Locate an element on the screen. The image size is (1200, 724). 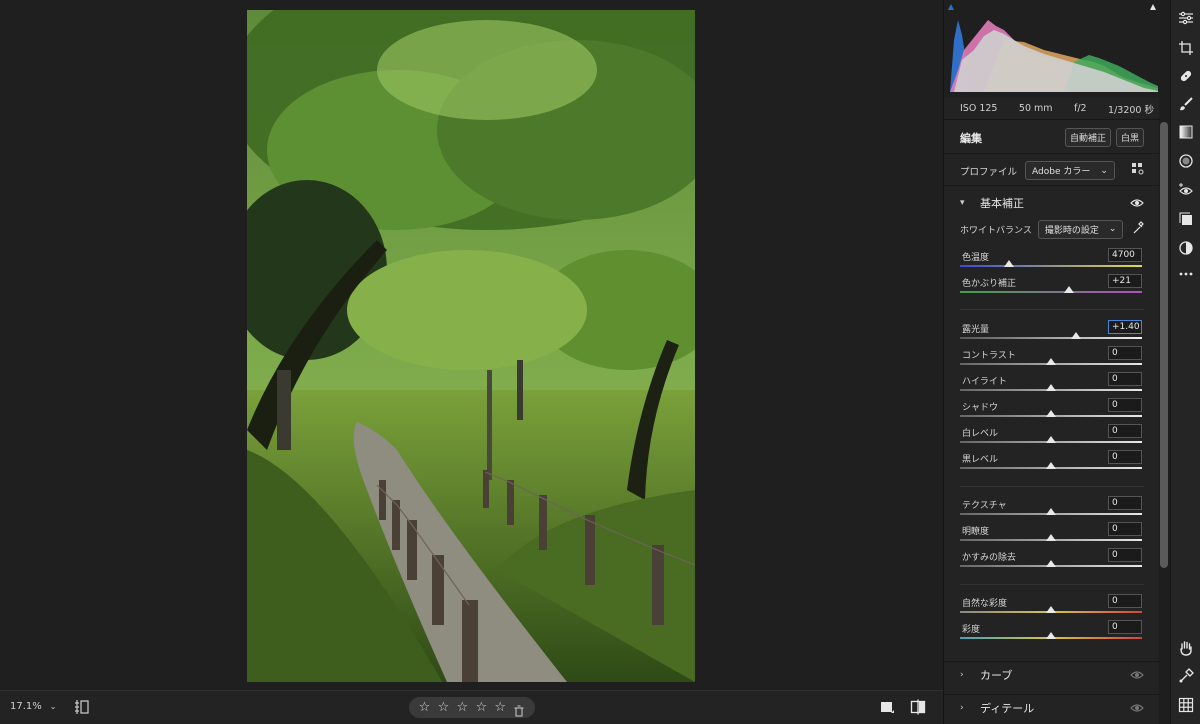
slider-exposure: 露光量 +1.40 is located at coordinates (1051, 334).